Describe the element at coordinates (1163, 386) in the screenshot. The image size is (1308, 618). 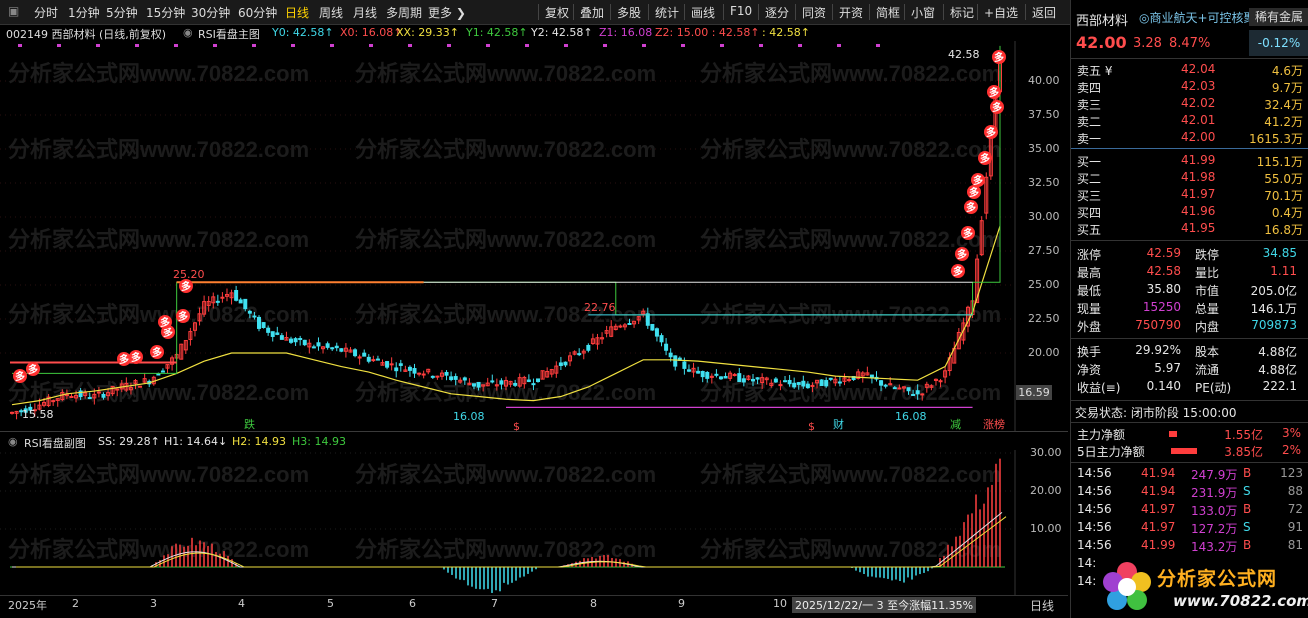
I see `stat-value: 0.140` at that location.